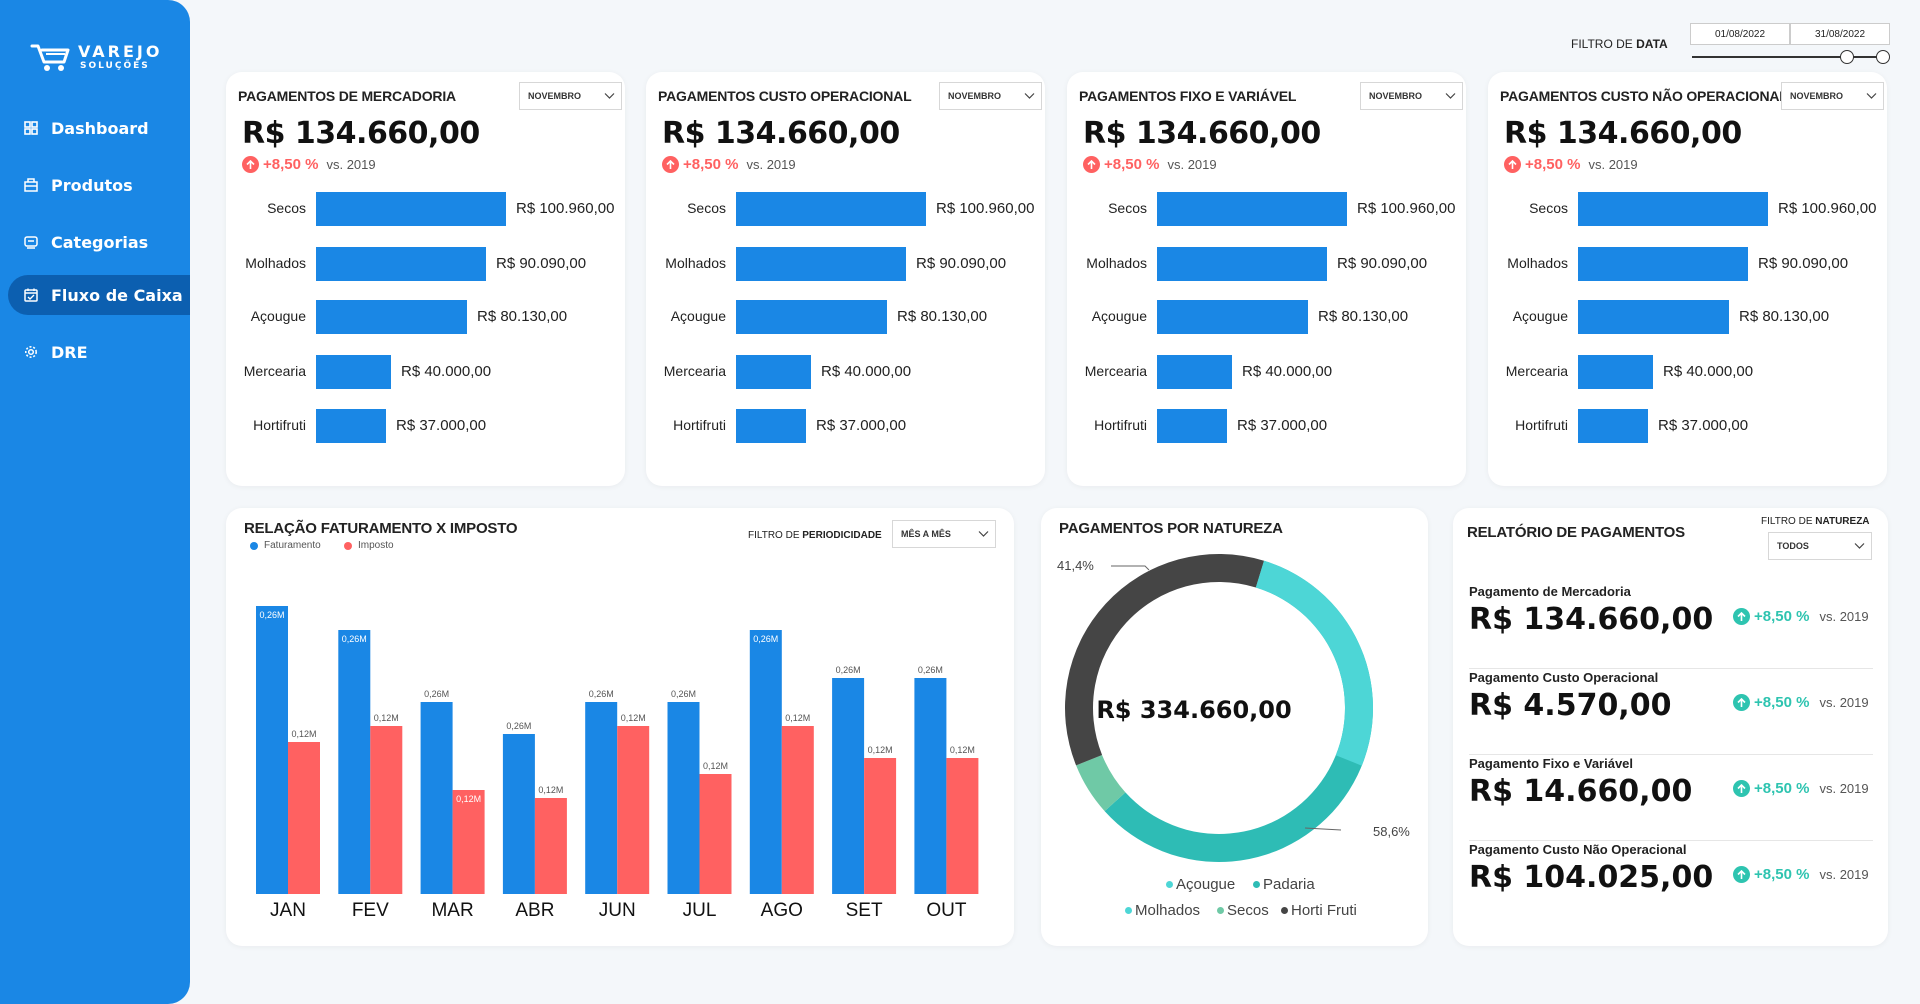 The height and width of the screenshot is (1004, 1920). Describe the element at coordinates (1787, 521) in the screenshot. I see `filter-prefix: FILTRO DE` at that location.